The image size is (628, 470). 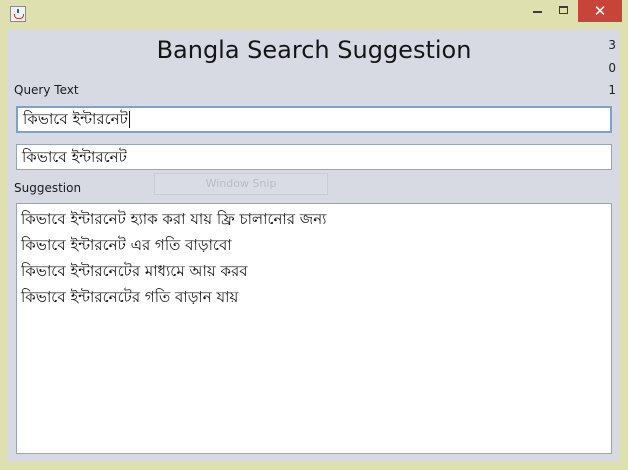 What do you see at coordinates (314, 50) in the screenshot?
I see `page-title: Bangla Search Suggestion` at bounding box center [314, 50].